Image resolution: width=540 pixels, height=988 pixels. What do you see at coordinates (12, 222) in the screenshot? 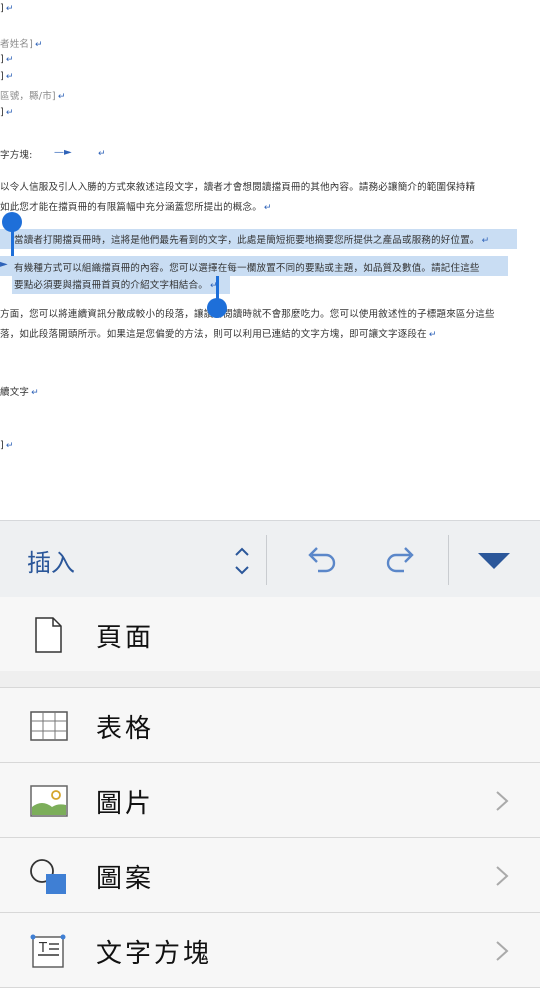
I see `selection-start-handle` at bounding box center [12, 222].